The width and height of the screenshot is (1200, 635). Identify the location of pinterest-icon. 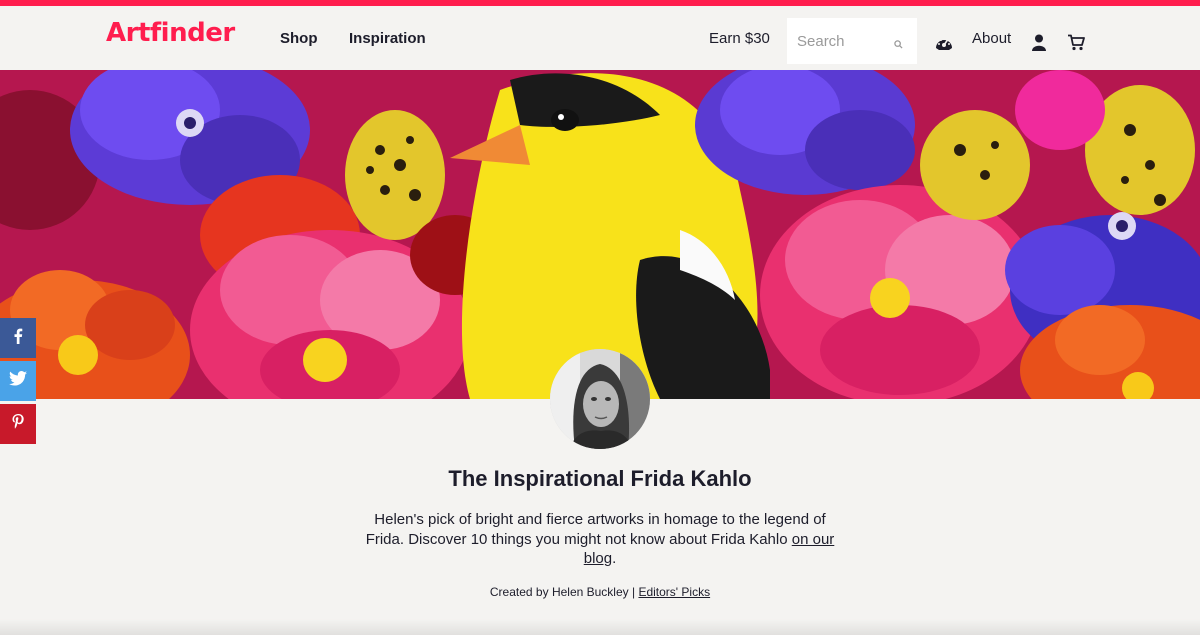
(18, 424).